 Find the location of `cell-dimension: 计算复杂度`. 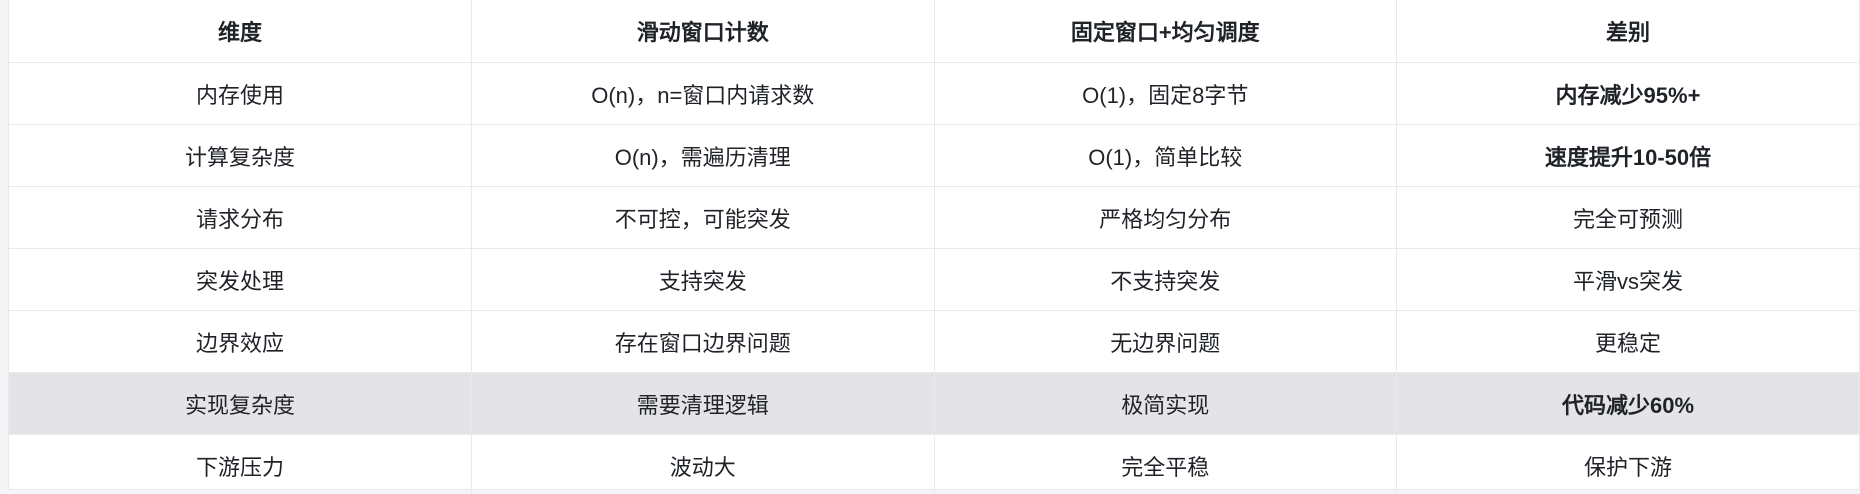

cell-dimension: 计算复杂度 is located at coordinates (240, 155).